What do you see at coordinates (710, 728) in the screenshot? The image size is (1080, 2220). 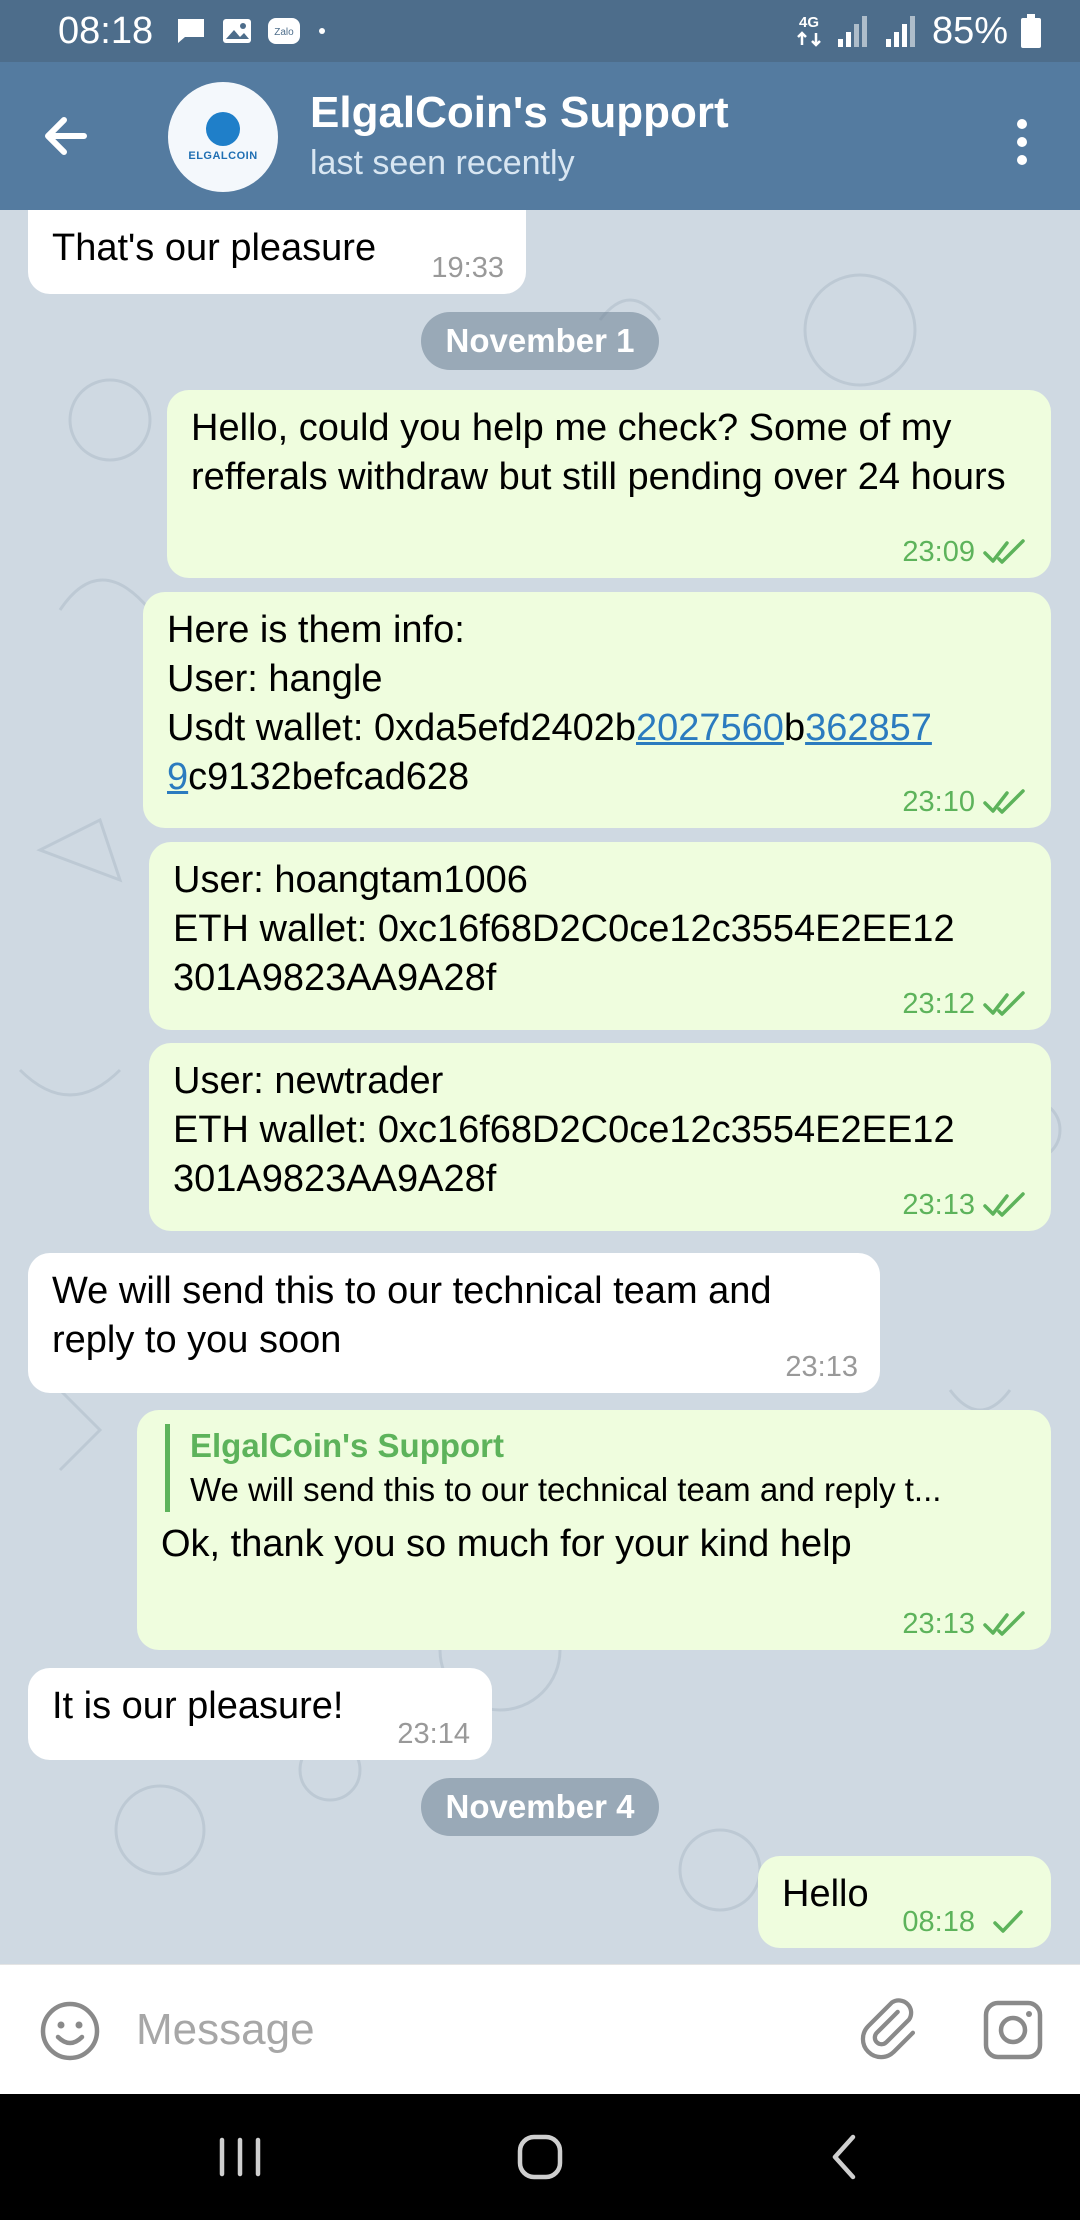 I see `phone-link: 2027560` at bounding box center [710, 728].